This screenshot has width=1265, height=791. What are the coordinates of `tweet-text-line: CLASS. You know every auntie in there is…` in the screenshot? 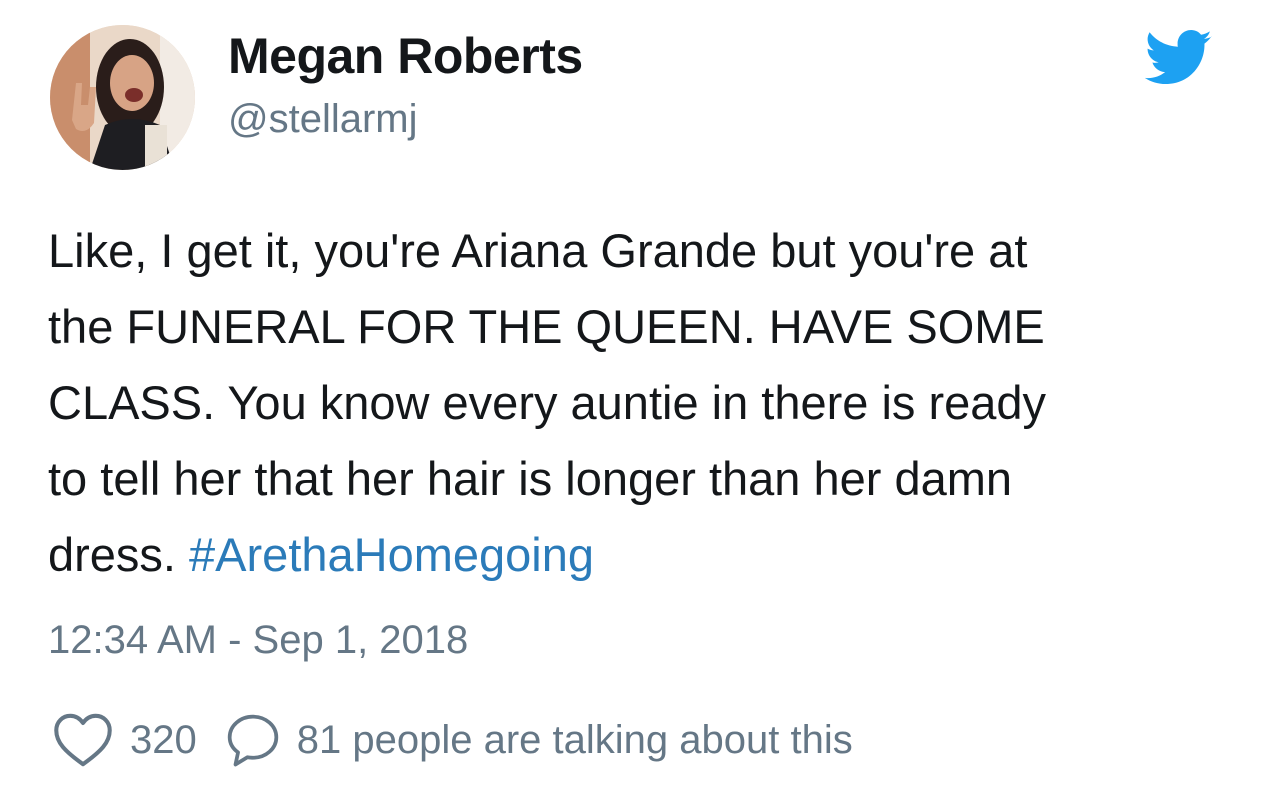 It's located at (547, 402).